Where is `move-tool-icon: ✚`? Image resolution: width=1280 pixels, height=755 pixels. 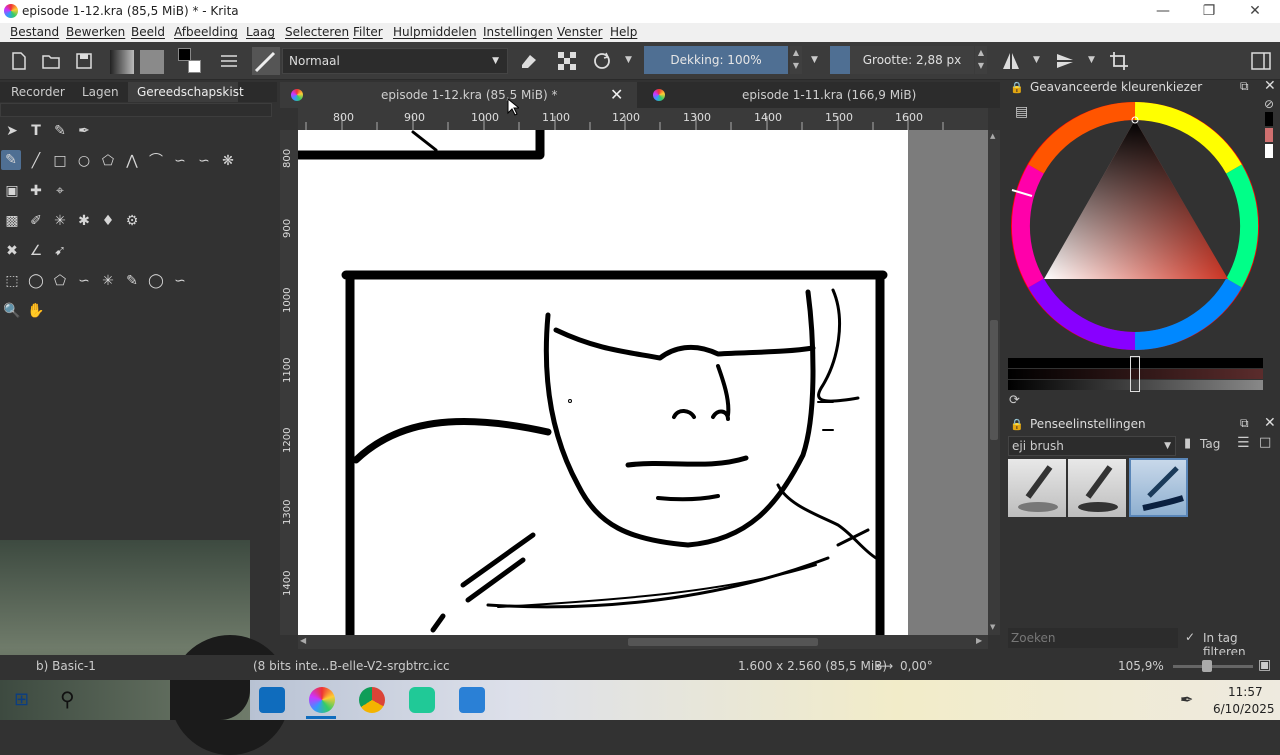 move-tool-icon: ✚ is located at coordinates (36, 191).